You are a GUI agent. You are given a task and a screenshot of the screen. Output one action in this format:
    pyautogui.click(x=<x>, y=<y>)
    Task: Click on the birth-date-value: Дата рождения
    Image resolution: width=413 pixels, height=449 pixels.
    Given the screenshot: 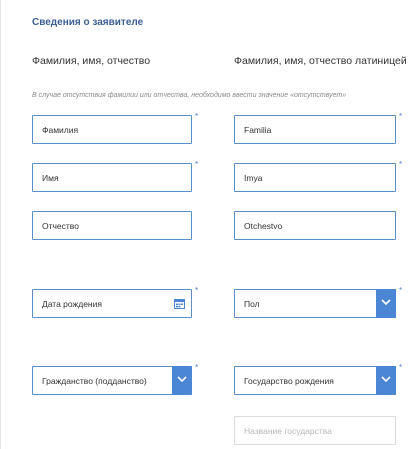 What is the action you would take?
    pyautogui.click(x=72, y=304)
    